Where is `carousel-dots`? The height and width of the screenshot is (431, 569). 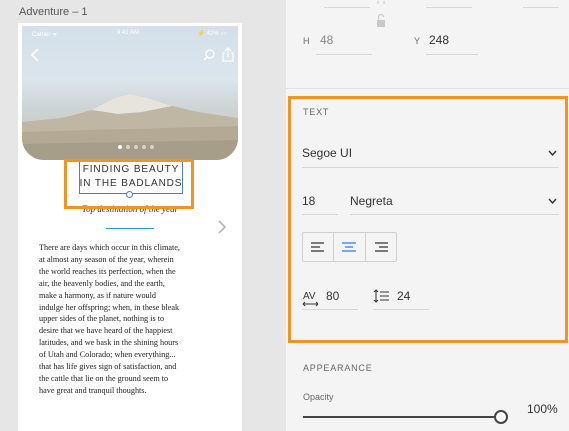 carousel-dots is located at coordinates (136, 147).